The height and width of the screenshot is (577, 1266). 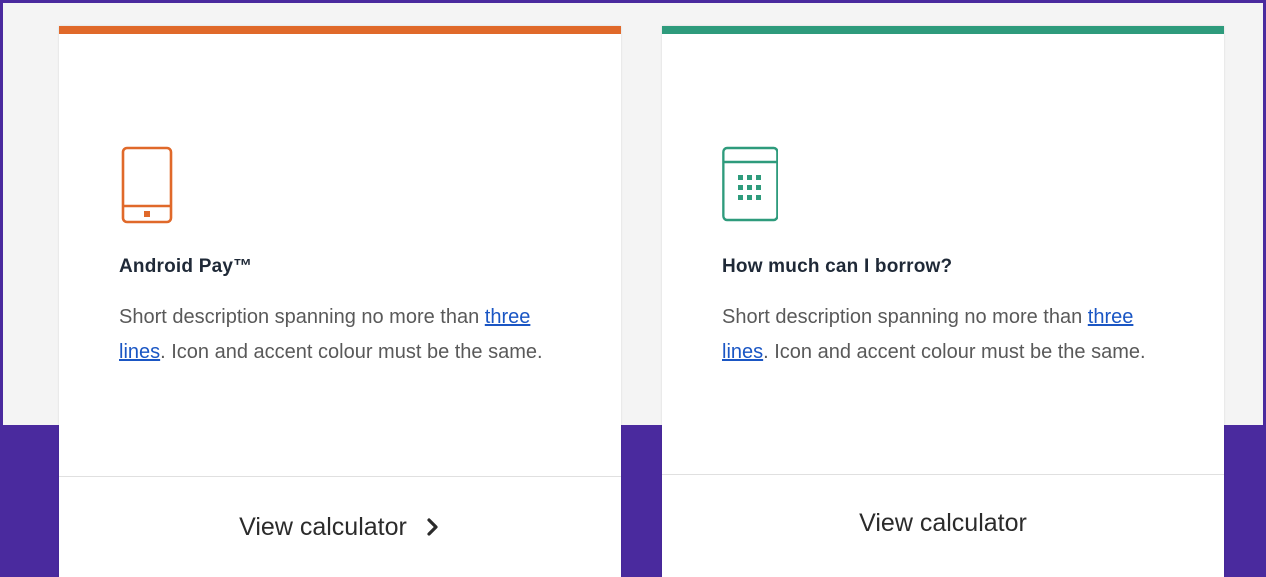 I want to click on card-title: How much can I borrow?, so click(x=837, y=266).